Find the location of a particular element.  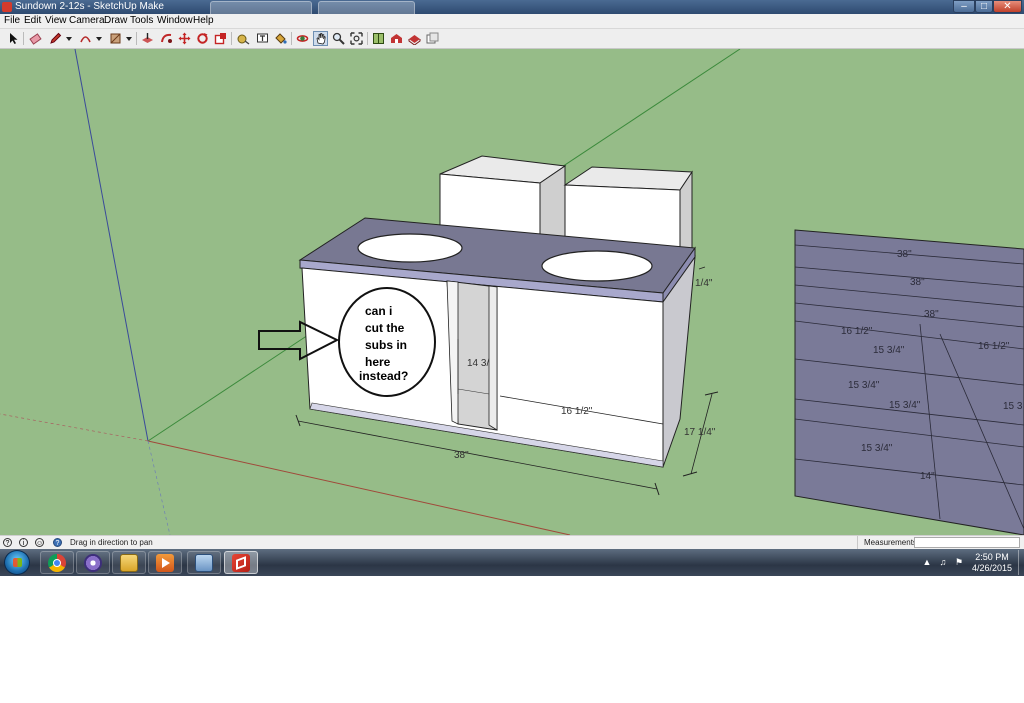

orbit-icon is located at coordinates (302, 38).